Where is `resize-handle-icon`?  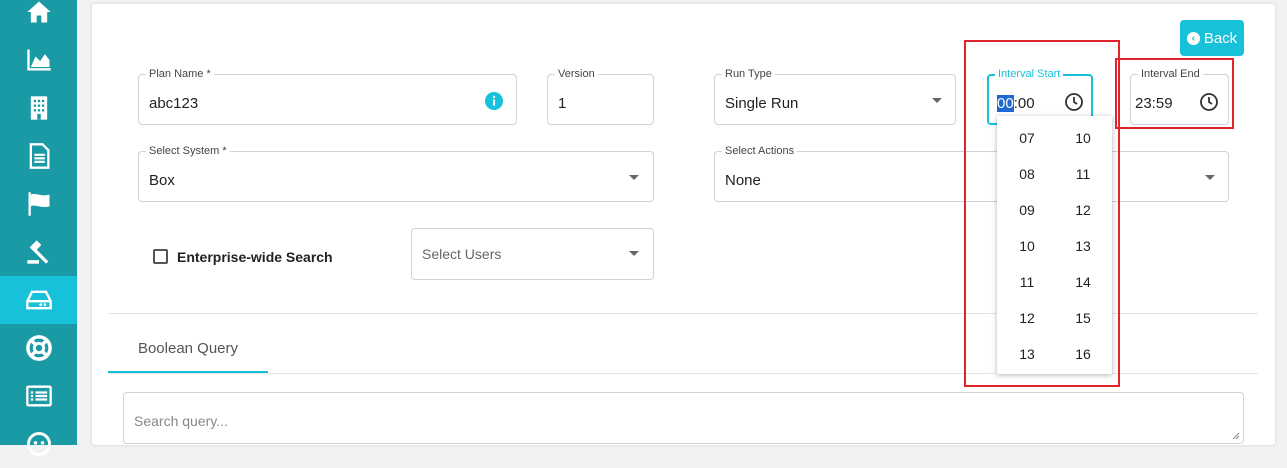 resize-handle-icon is located at coordinates (1236, 436).